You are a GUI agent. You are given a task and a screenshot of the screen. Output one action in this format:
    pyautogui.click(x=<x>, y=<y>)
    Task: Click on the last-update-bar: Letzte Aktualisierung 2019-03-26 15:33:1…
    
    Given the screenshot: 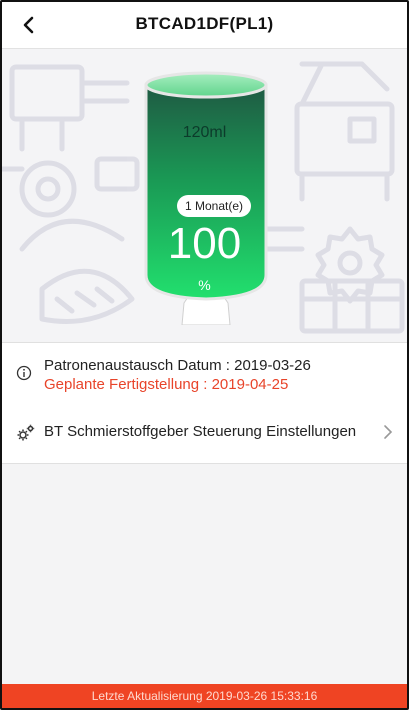 What is the action you would take?
    pyautogui.click(x=204, y=696)
    